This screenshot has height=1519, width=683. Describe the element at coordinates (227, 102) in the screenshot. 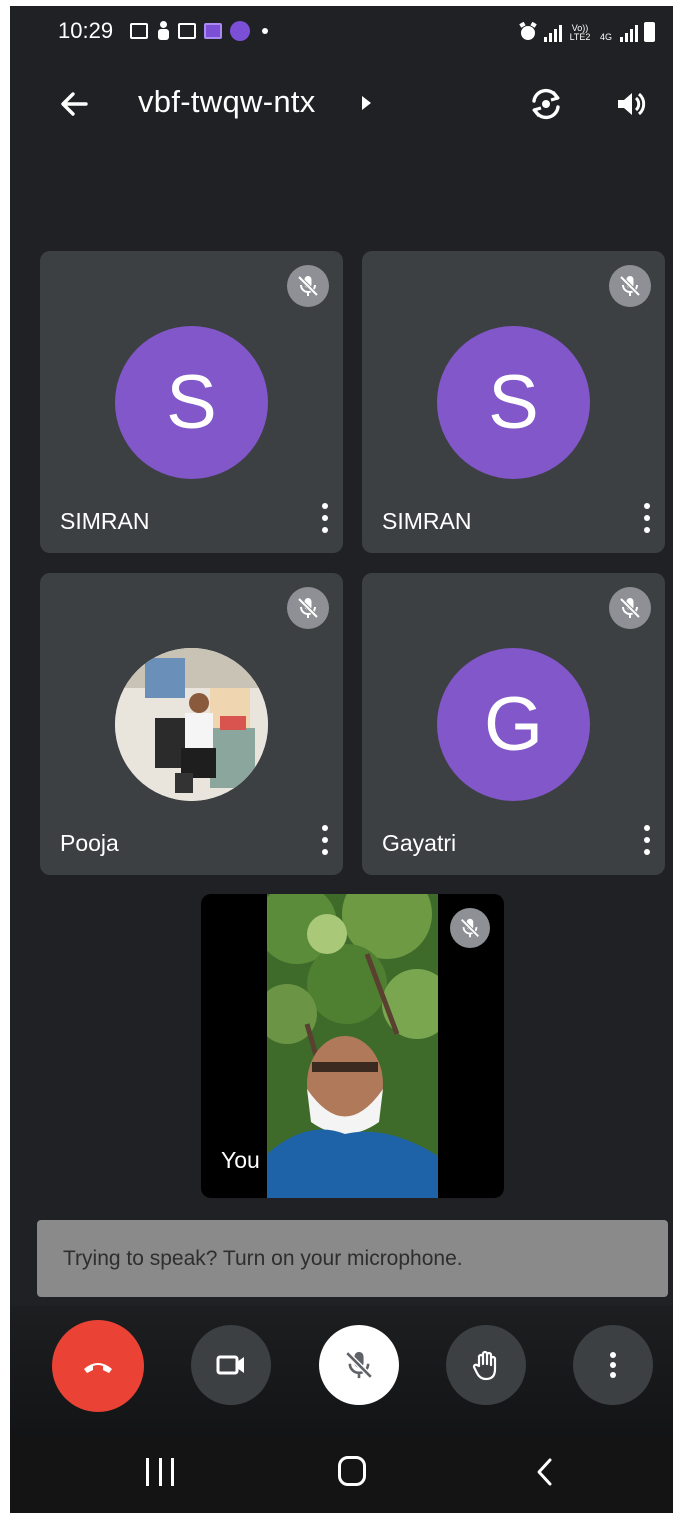

I see `meeting-code: vbf-twqw-ntx` at that location.